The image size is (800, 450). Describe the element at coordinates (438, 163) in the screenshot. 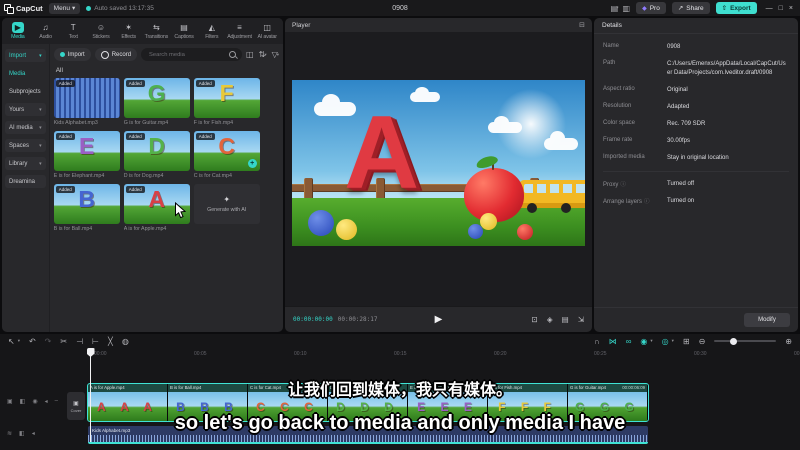

I see `video-preview: A` at that location.